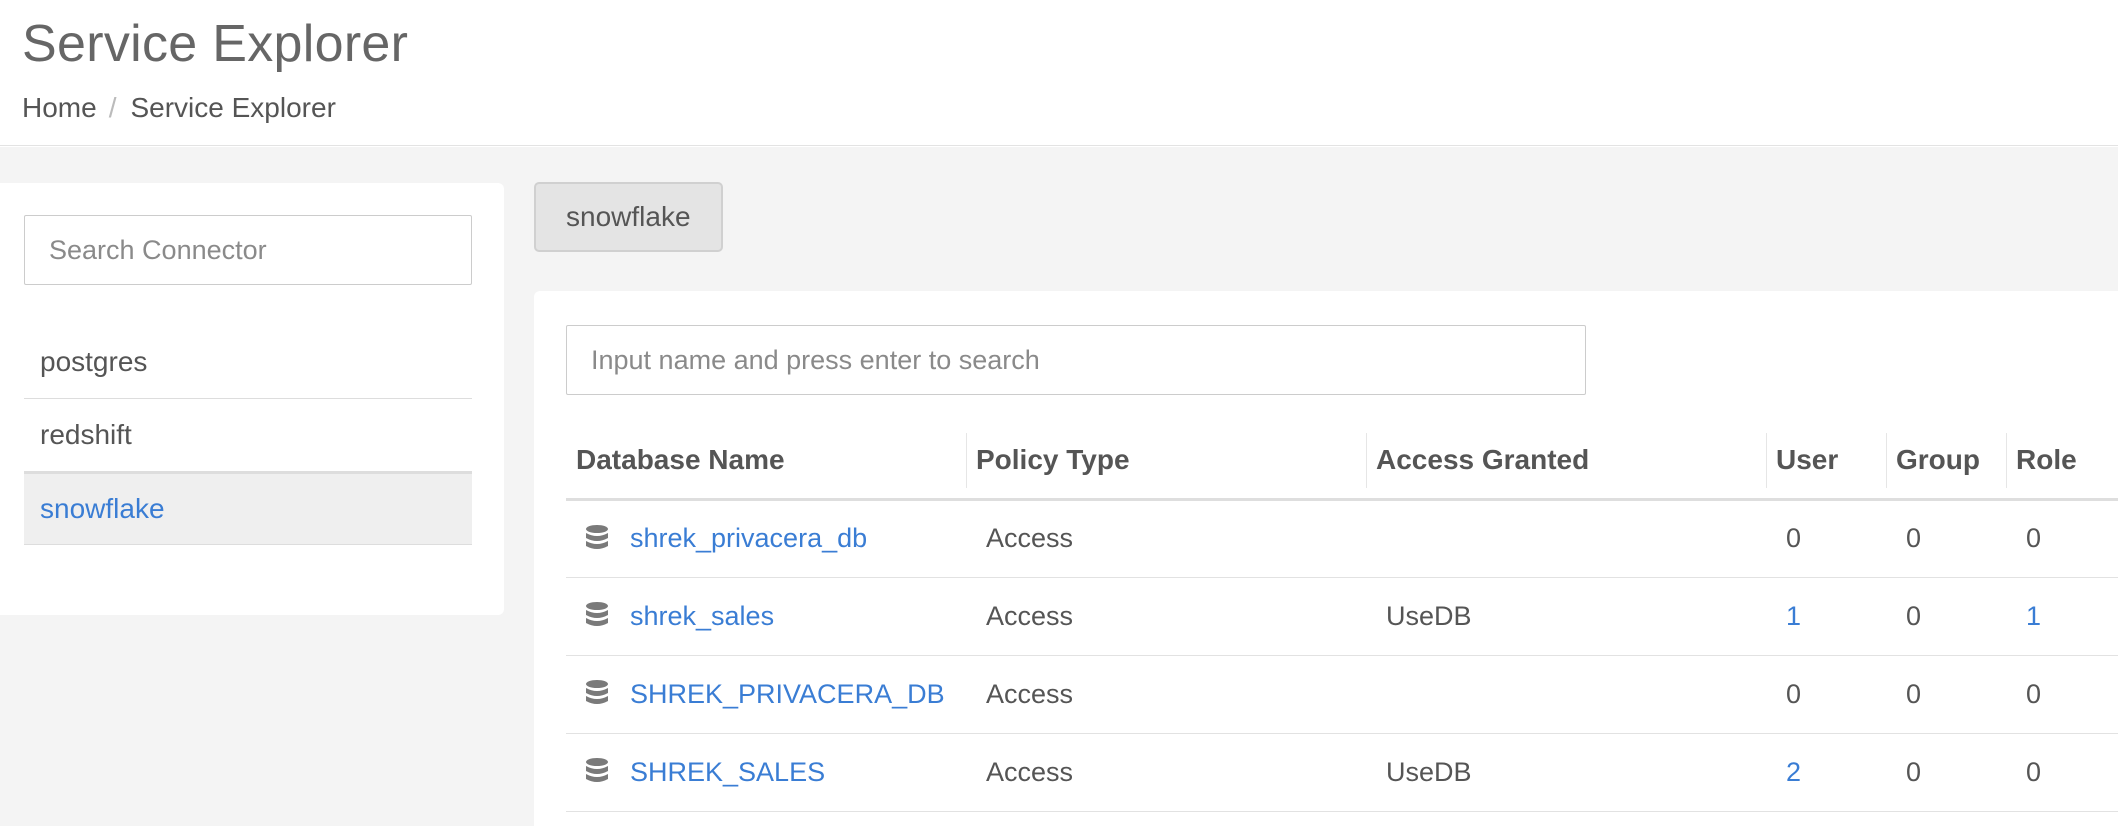 The image size is (2118, 826). I want to click on table-row: shrek_sales Access UseDB 1 0 1, so click(1342, 616).